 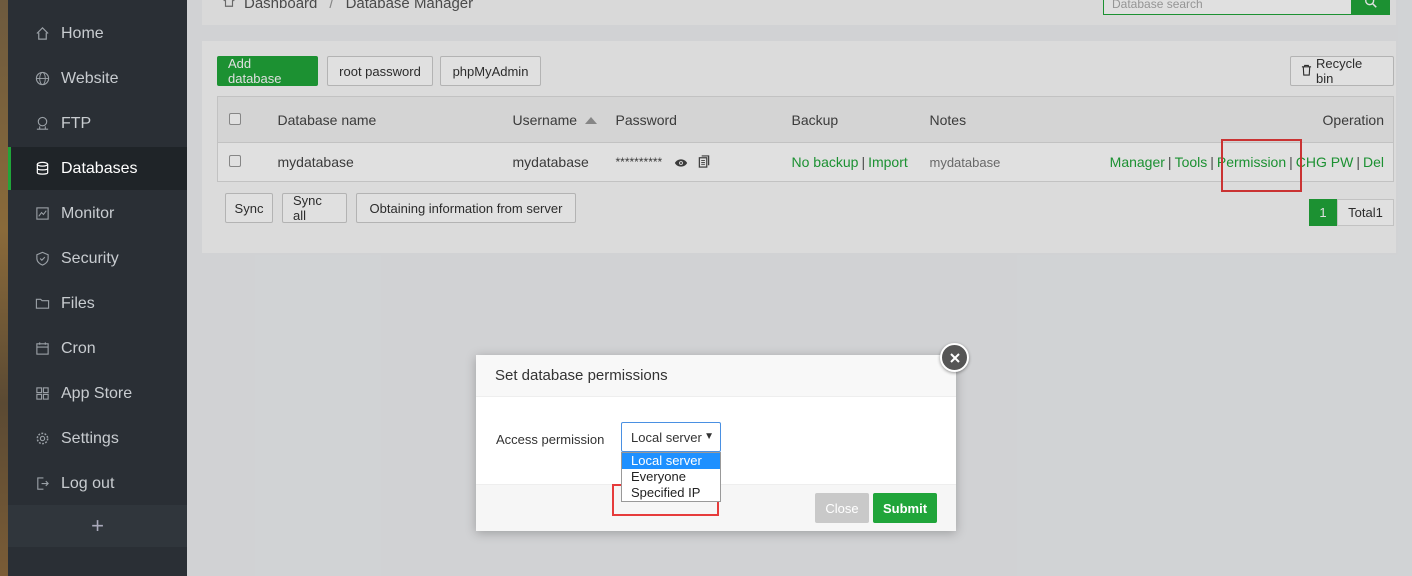 I want to click on access-permission-dropdown: Local server Everyone Specified IP, so click(x=671, y=477).